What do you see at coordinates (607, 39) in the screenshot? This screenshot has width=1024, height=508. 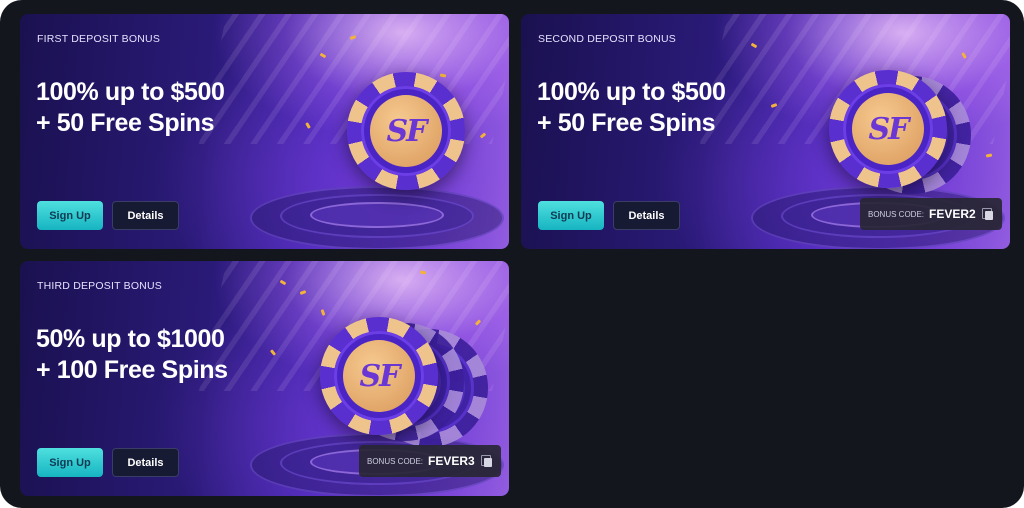 I see `promo-label: SECOND DEPOSIT BONUS` at bounding box center [607, 39].